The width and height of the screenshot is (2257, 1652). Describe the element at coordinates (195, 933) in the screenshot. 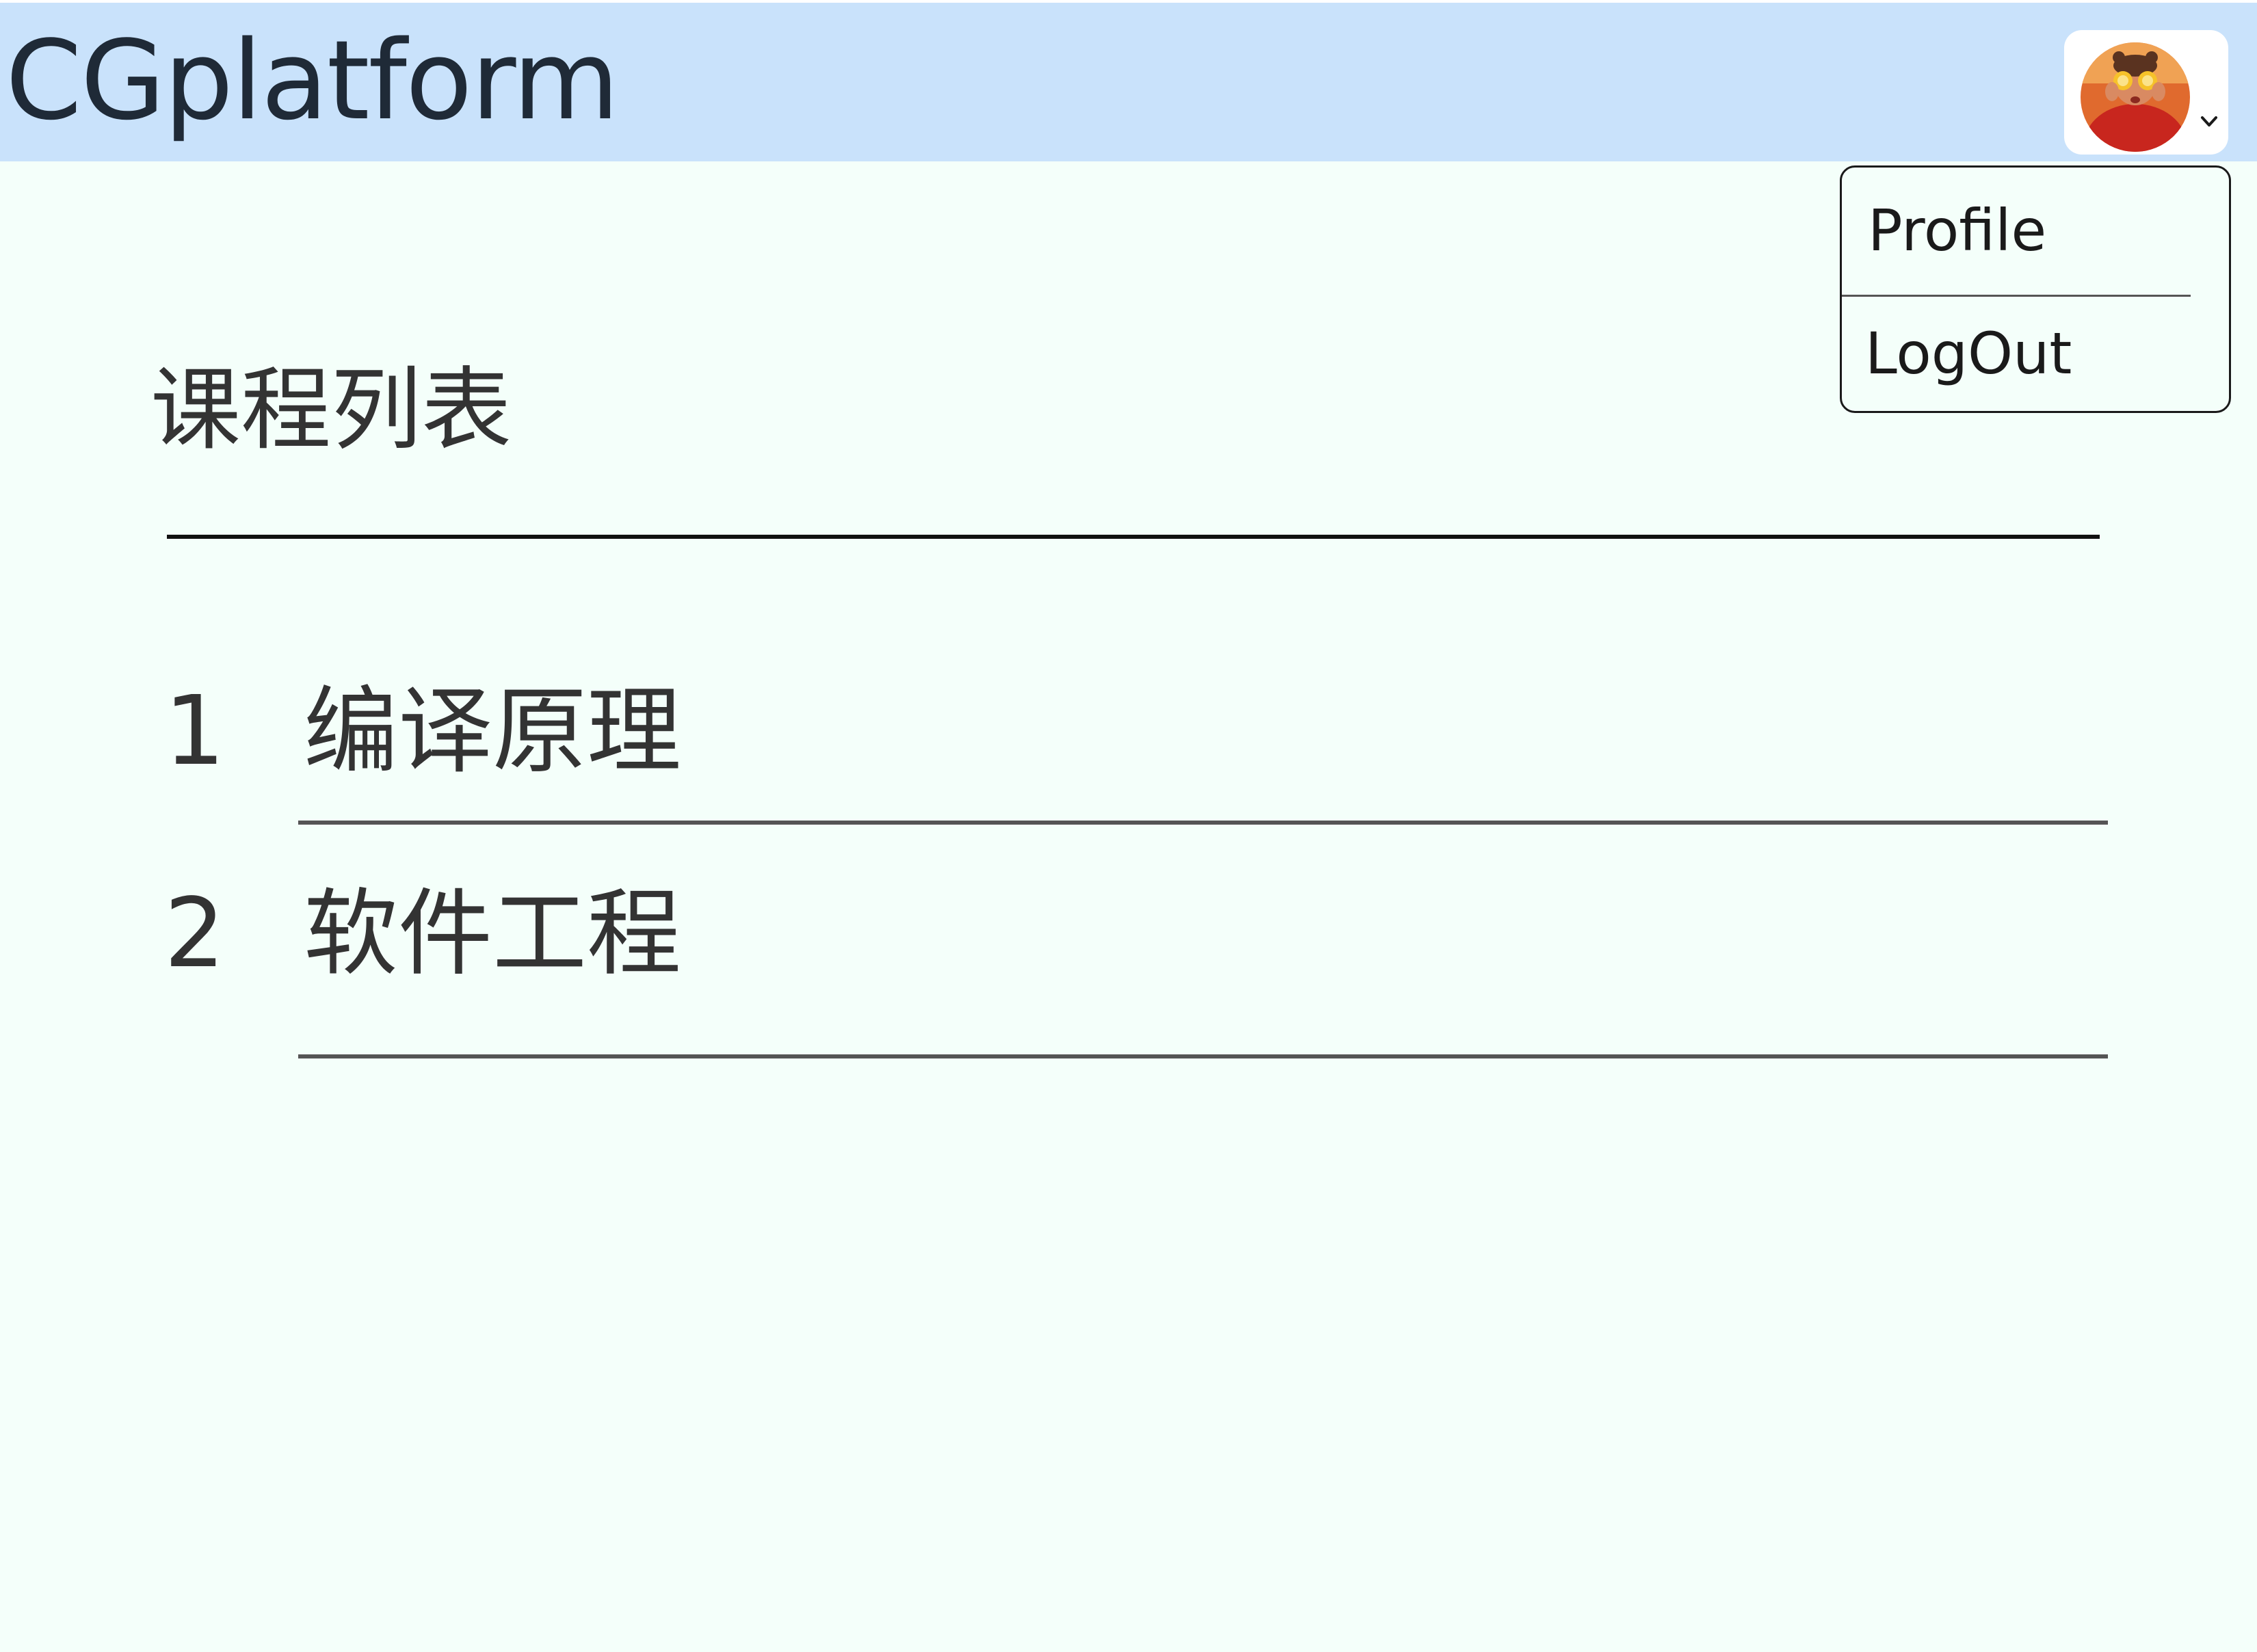

I see `course-index: 2` at that location.